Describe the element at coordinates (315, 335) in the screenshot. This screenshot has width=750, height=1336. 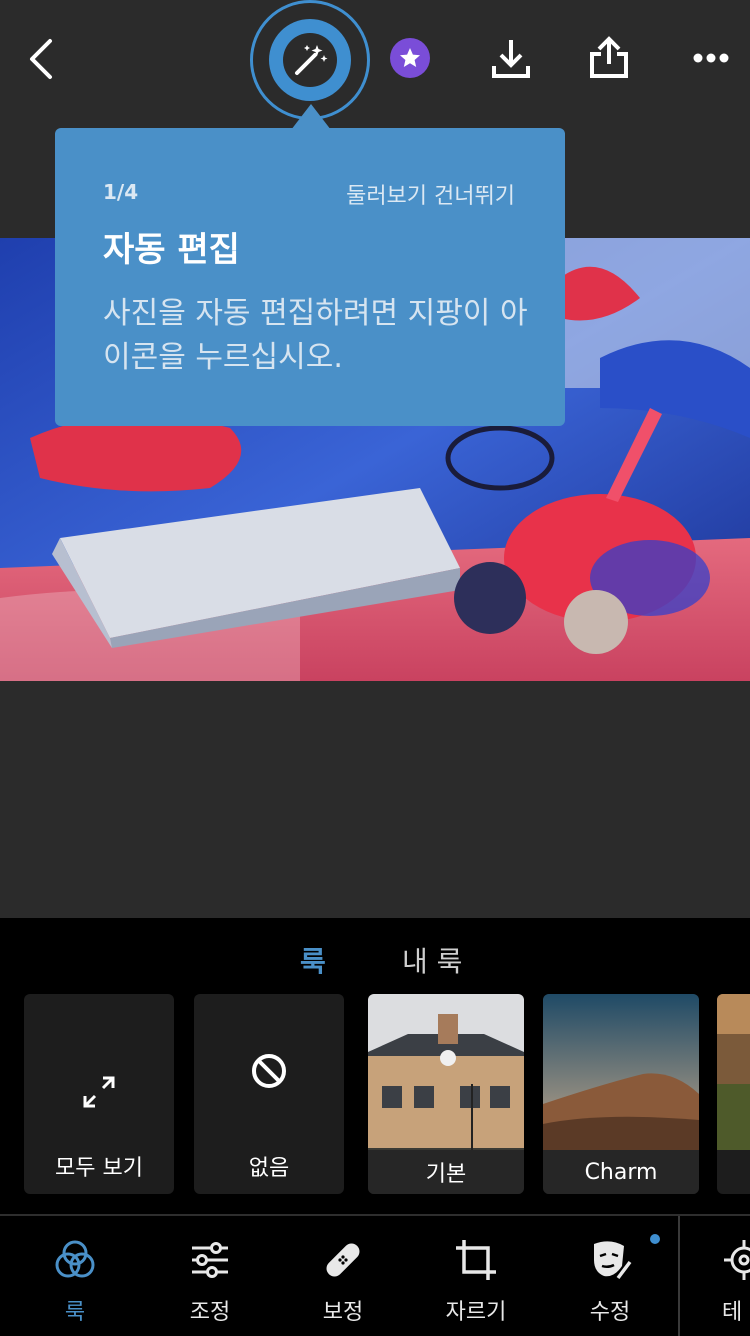
I see `tooltip-body: 사진을 자동 편집하려면 지팡이 아이콘을 누르십시오.` at that location.